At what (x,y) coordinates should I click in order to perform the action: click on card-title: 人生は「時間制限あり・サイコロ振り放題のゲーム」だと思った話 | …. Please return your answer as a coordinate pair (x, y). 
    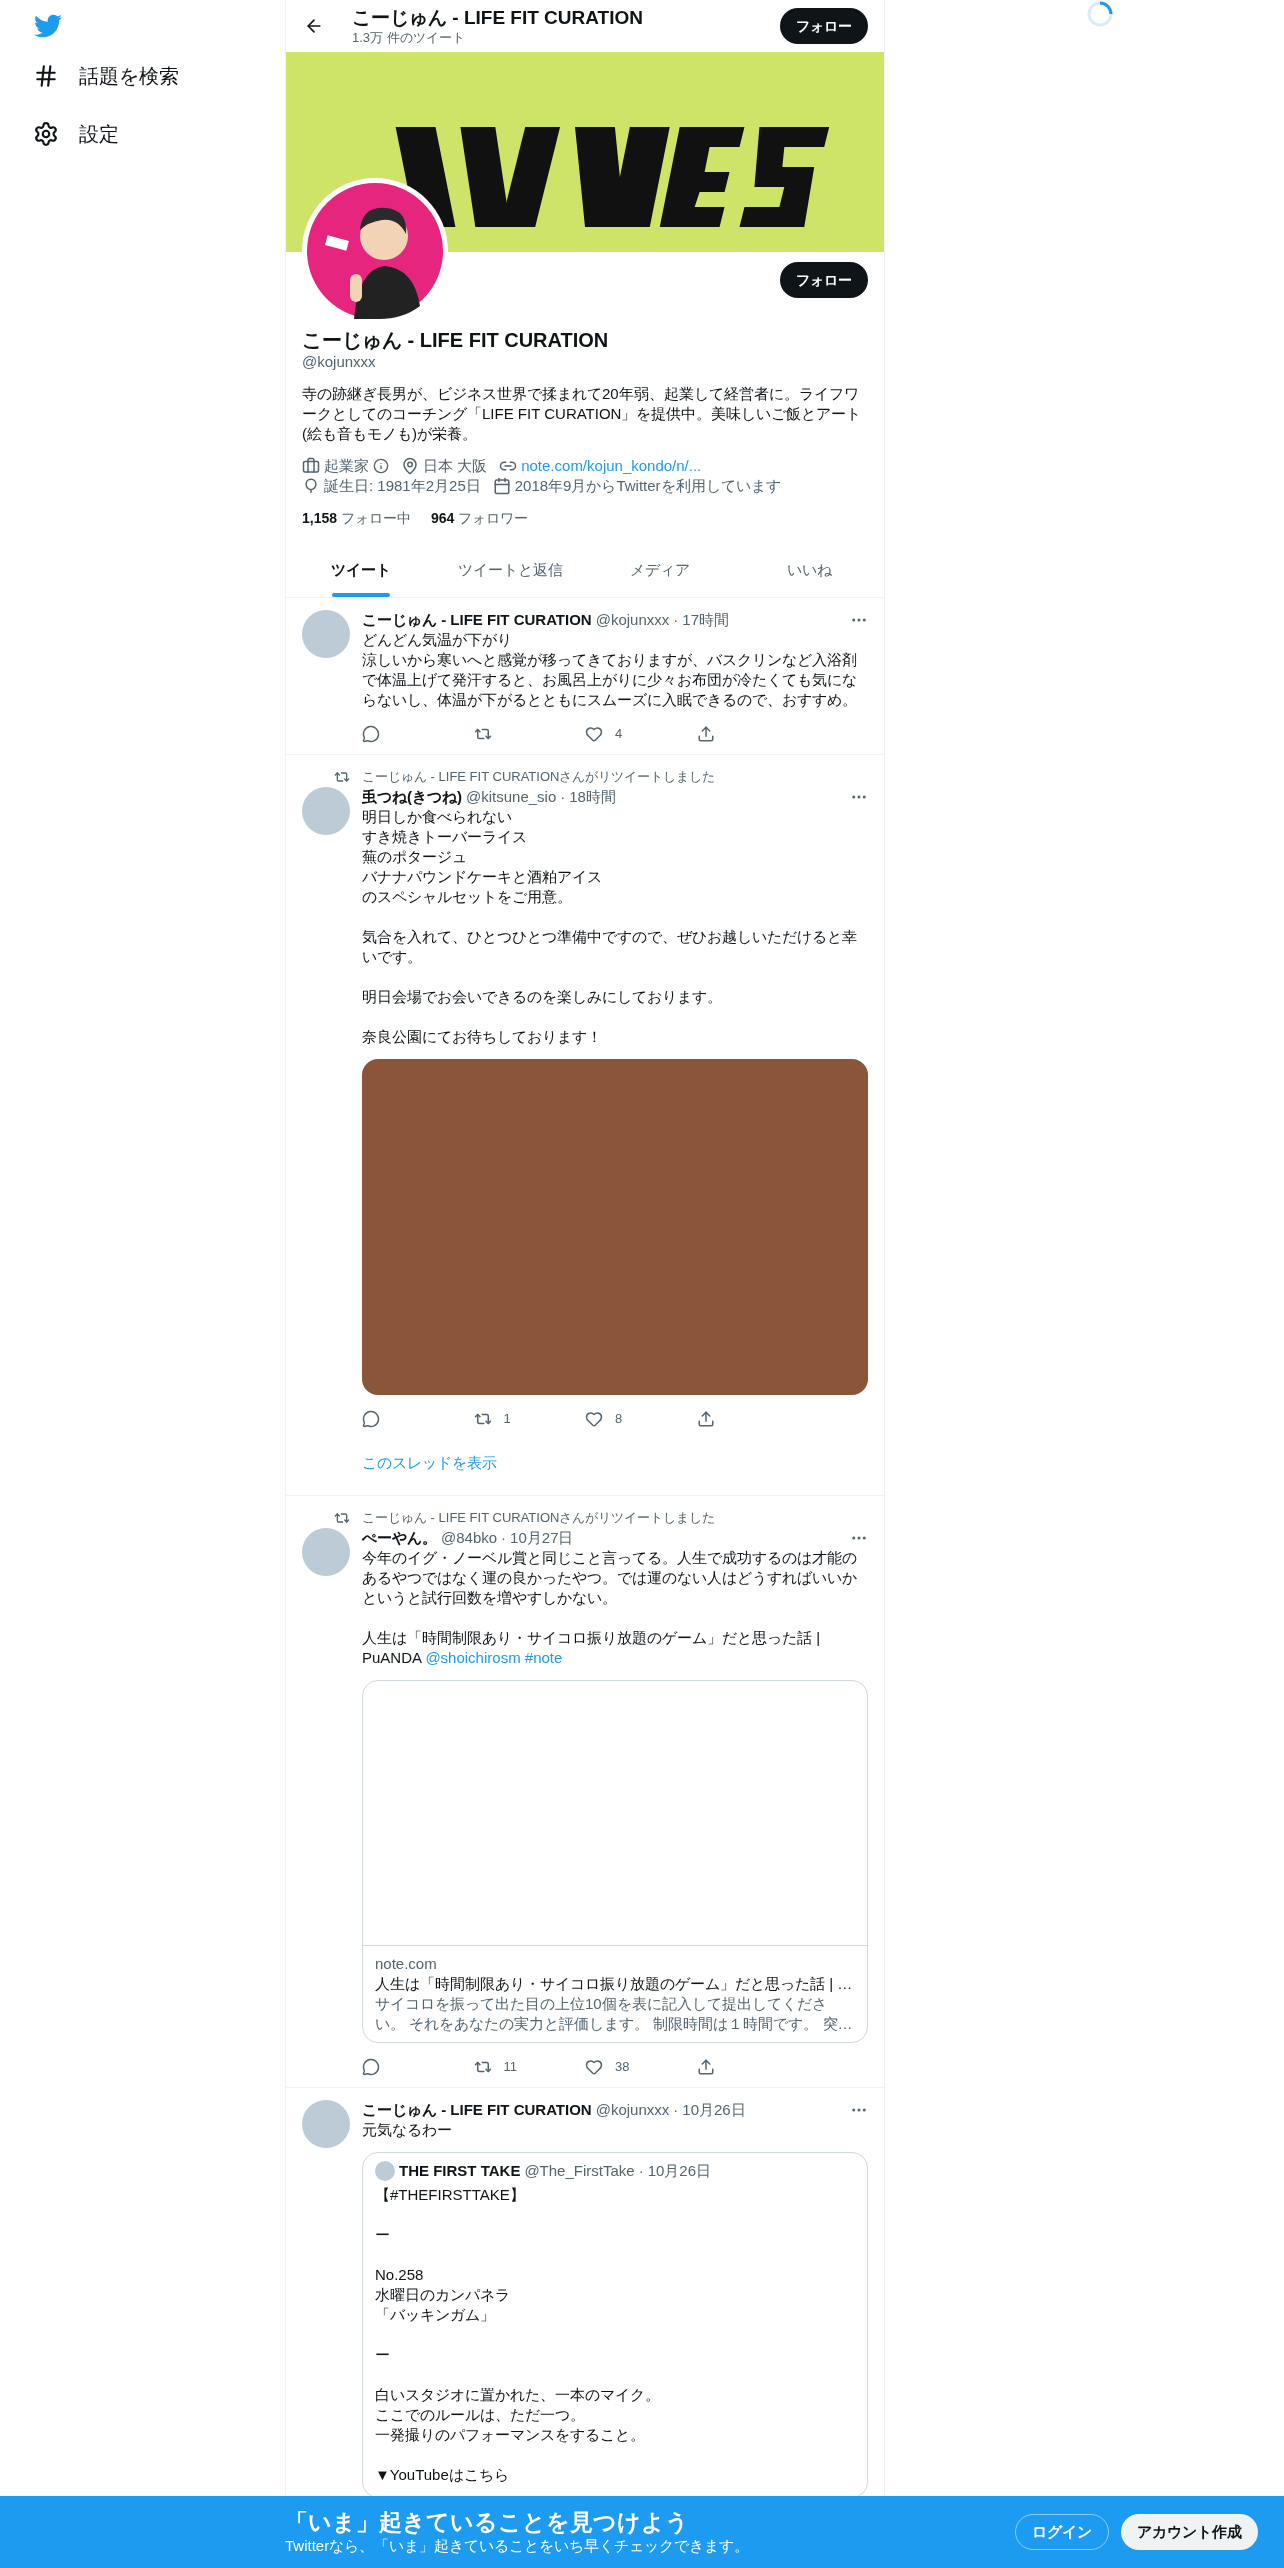
    Looking at the image, I should click on (614, 1984).